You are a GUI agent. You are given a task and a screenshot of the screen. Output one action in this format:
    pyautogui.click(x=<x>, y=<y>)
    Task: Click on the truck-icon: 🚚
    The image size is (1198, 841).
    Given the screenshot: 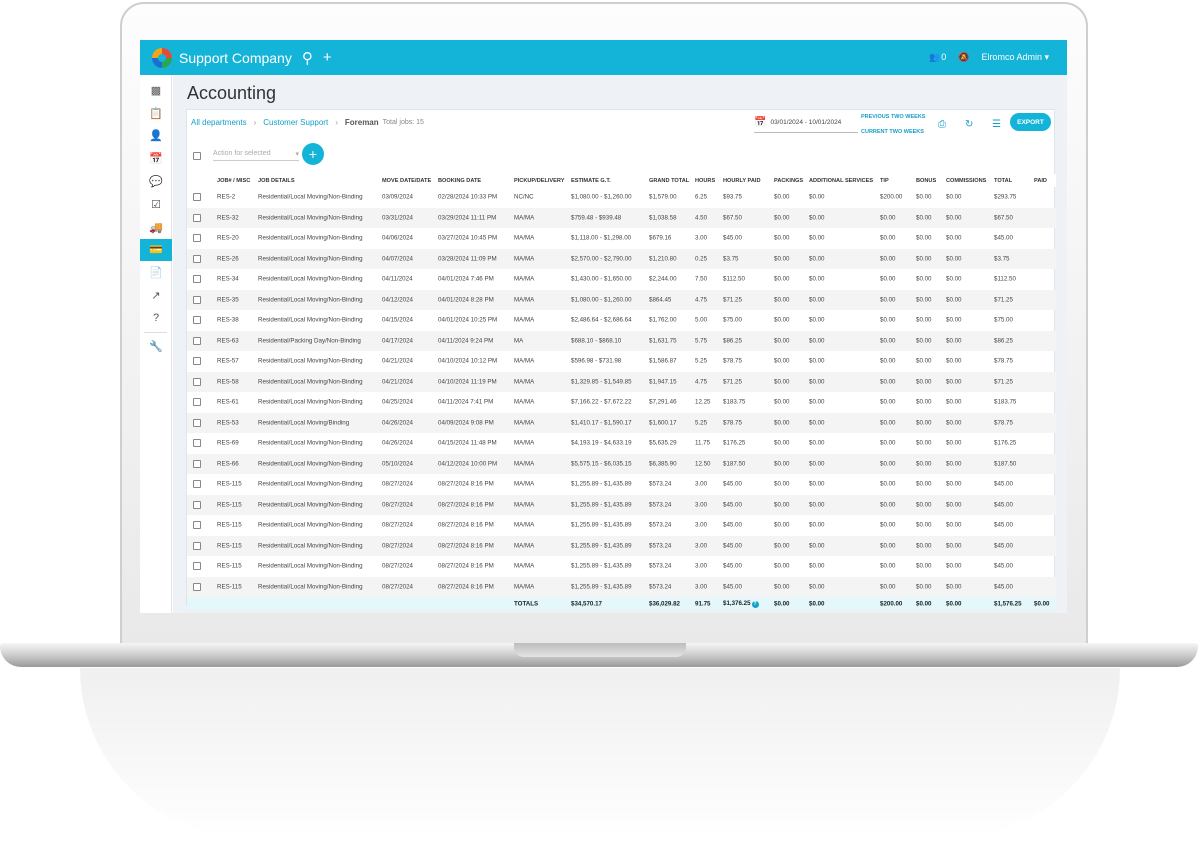 What is the action you would take?
    pyautogui.click(x=156, y=227)
    